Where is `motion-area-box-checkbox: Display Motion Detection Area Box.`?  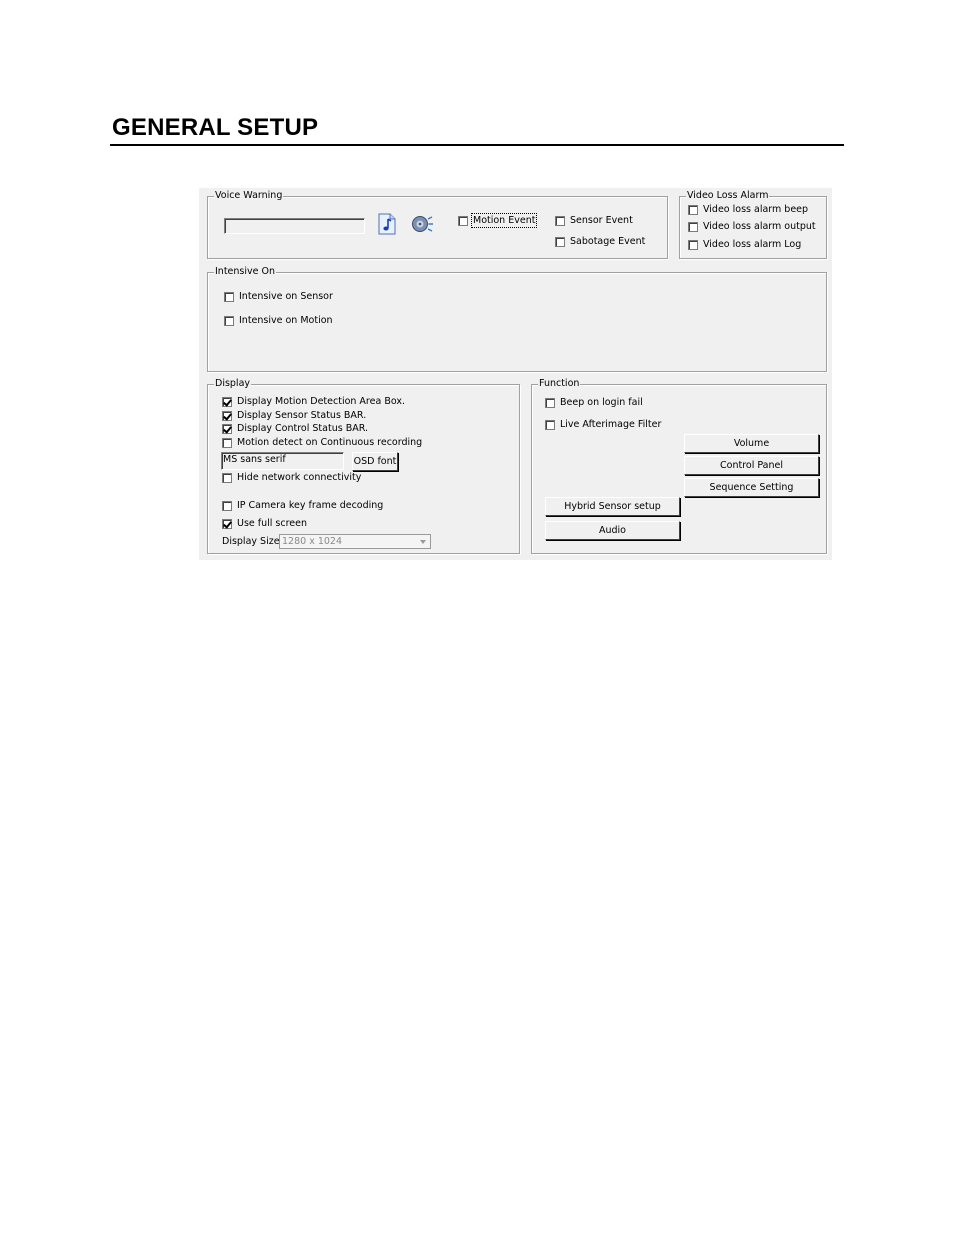
motion-area-box-checkbox: Display Motion Detection Area Box. is located at coordinates (313, 401).